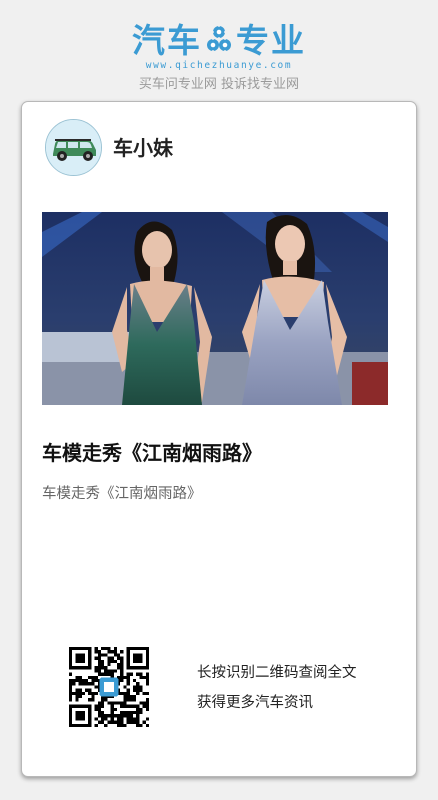  I want to click on logo-text-part2: 专业, so click(271, 40).